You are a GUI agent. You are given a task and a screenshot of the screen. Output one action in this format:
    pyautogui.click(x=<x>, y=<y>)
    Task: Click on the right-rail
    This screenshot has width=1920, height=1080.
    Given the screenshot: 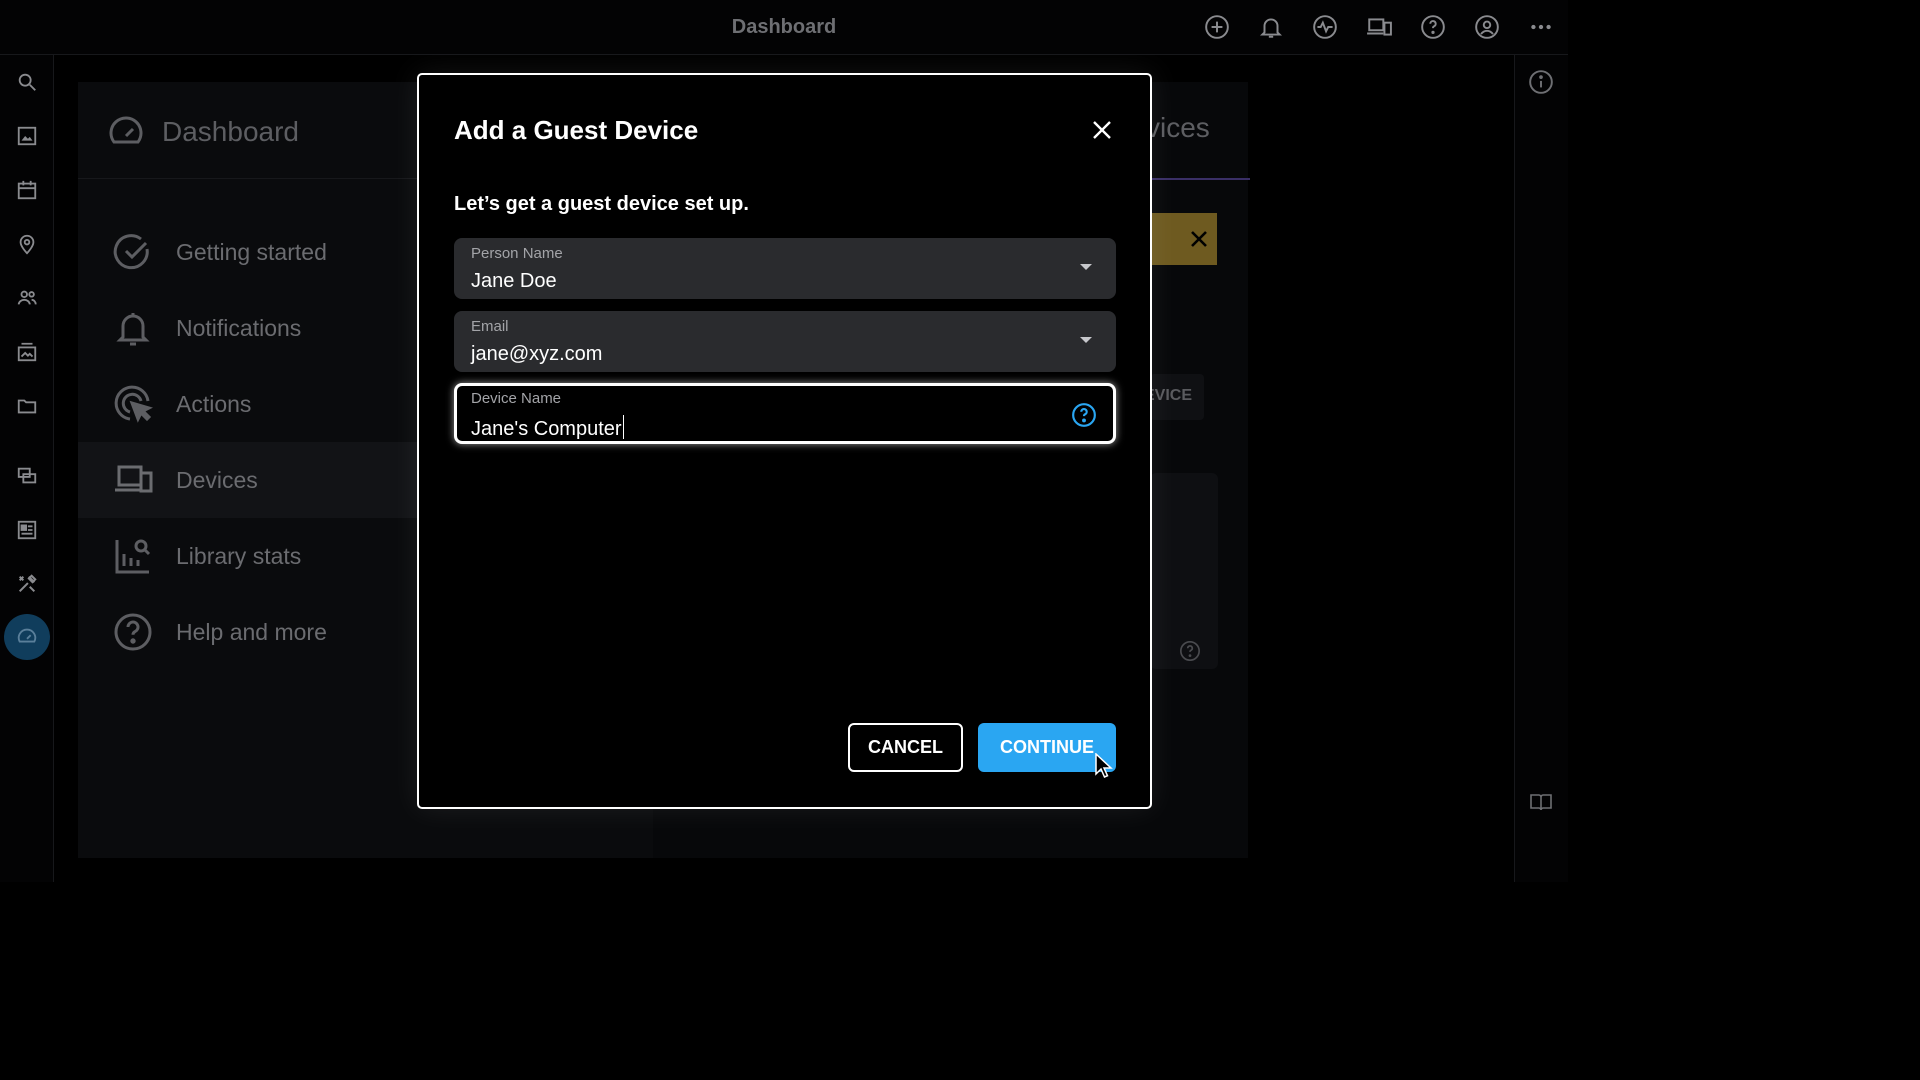 What is the action you would take?
    pyautogui.click(x=1541, y=468)
    